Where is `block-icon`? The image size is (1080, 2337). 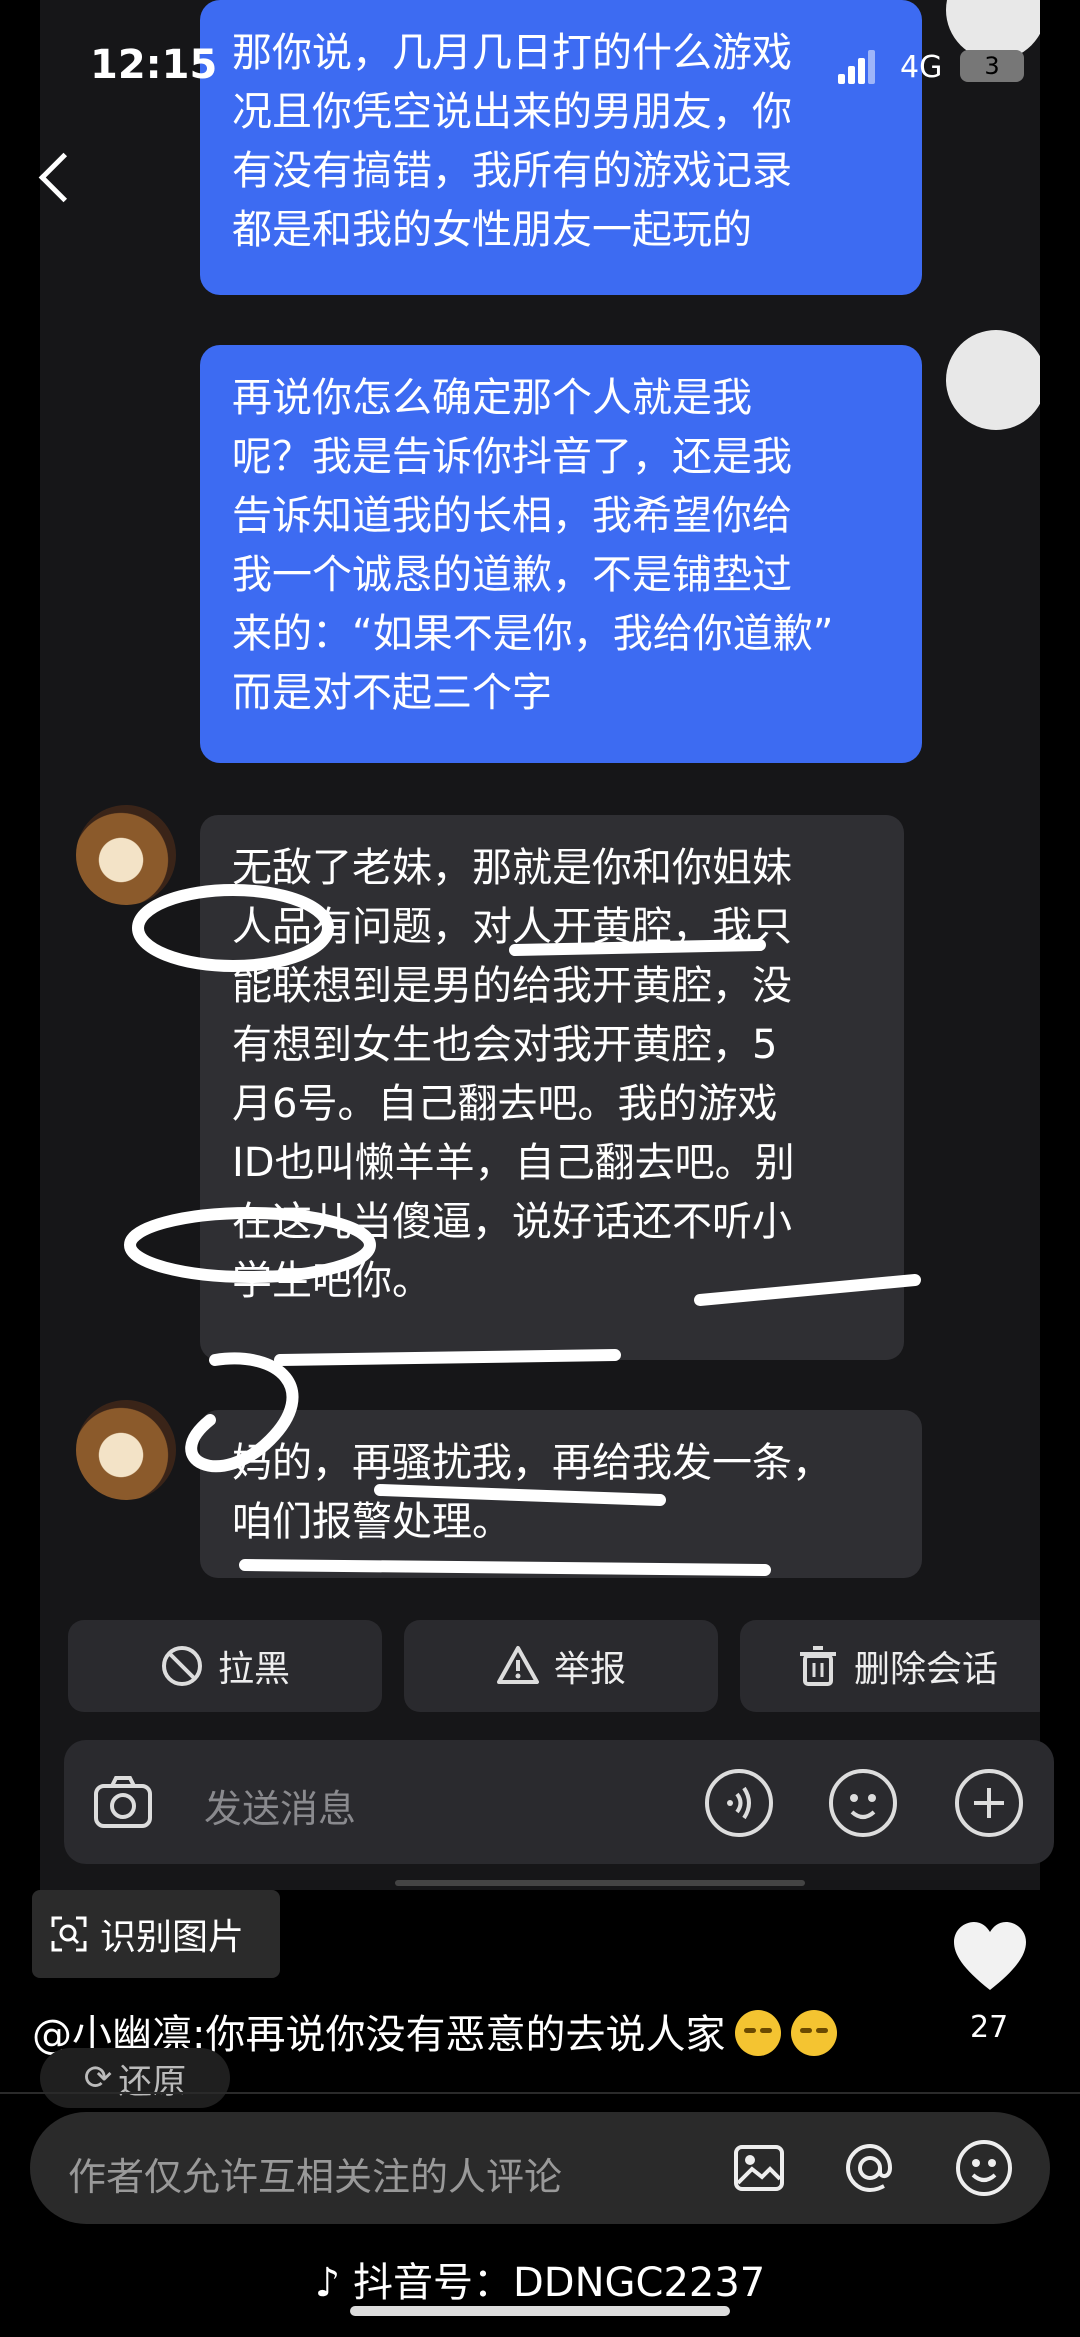 block-icon is located at coordinates (181, 1666).